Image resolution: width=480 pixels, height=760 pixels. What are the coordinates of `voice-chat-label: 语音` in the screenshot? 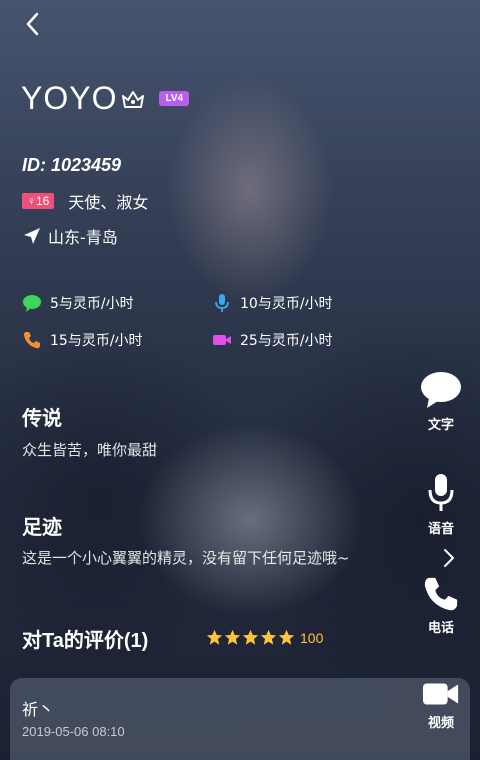 It's located at (440, 529).